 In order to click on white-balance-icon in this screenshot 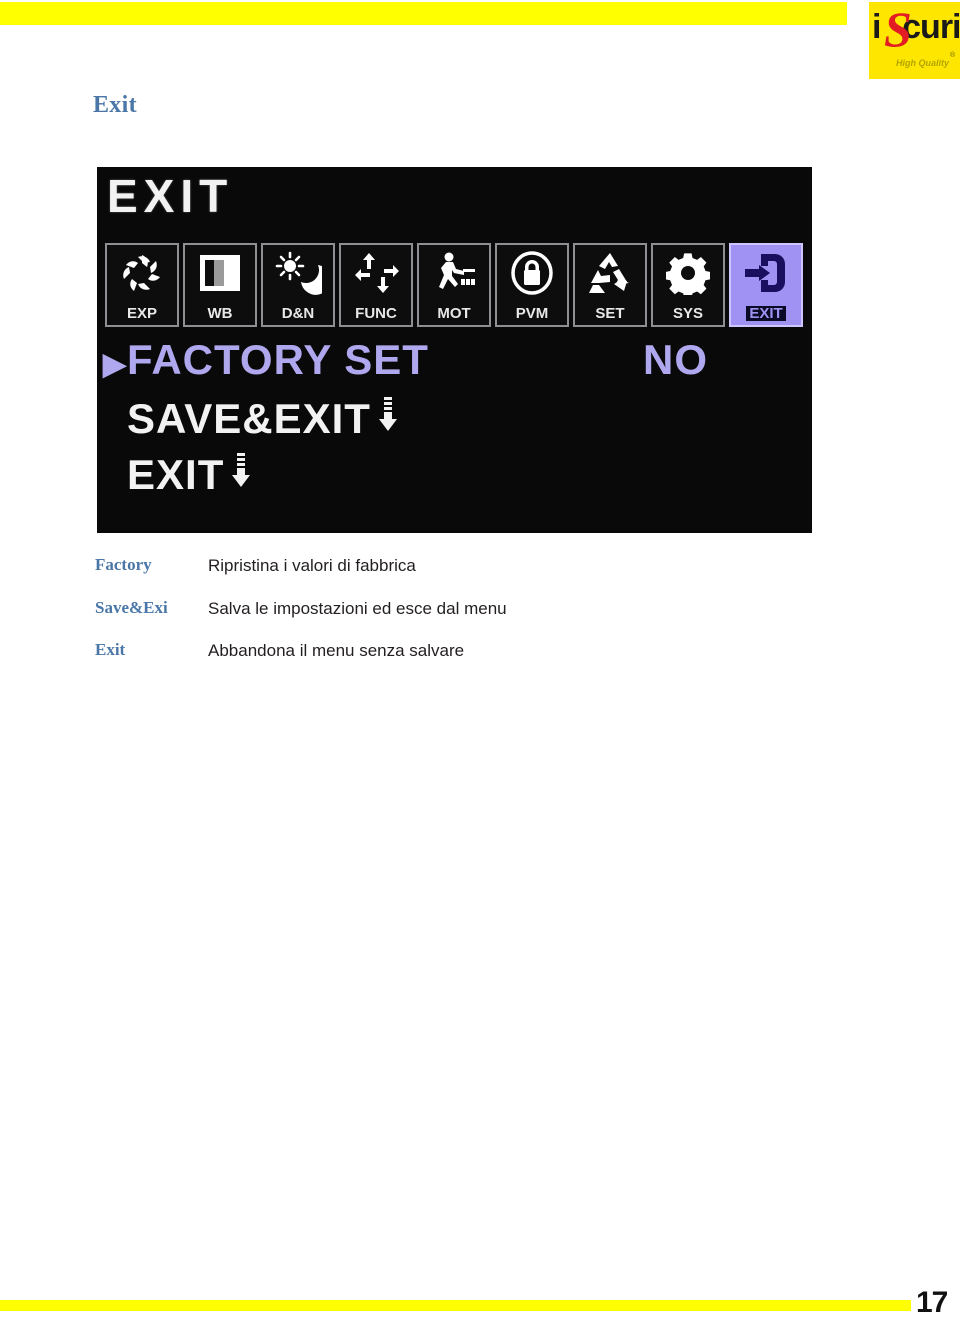, I will do `click(220, 273)`.